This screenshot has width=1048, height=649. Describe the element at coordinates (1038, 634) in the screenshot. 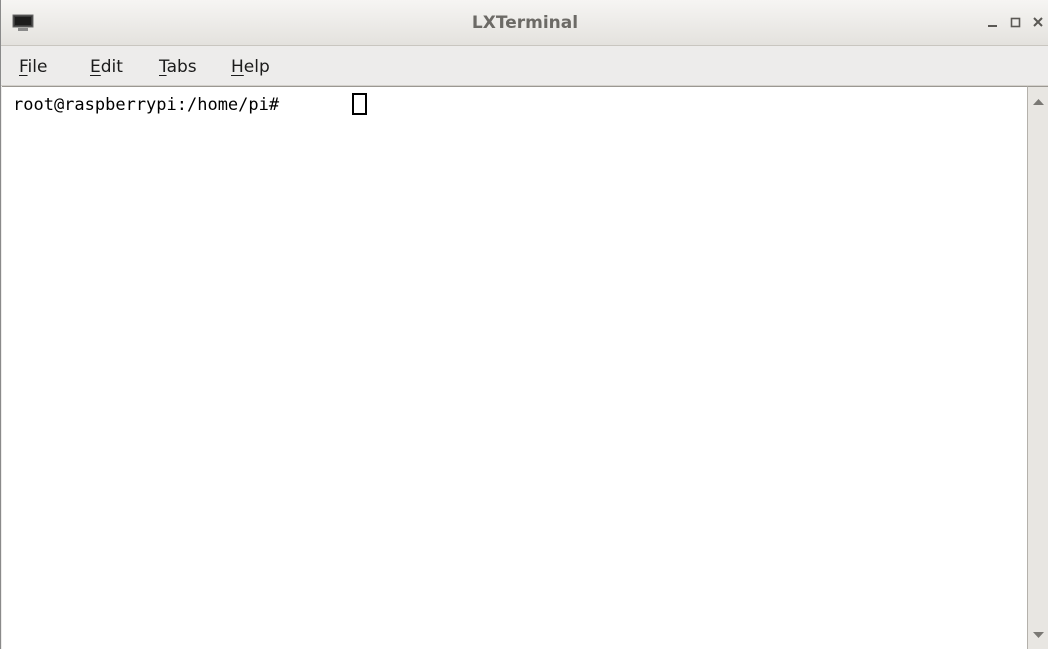

I see `scroll-down-arrow-icon` at that location.